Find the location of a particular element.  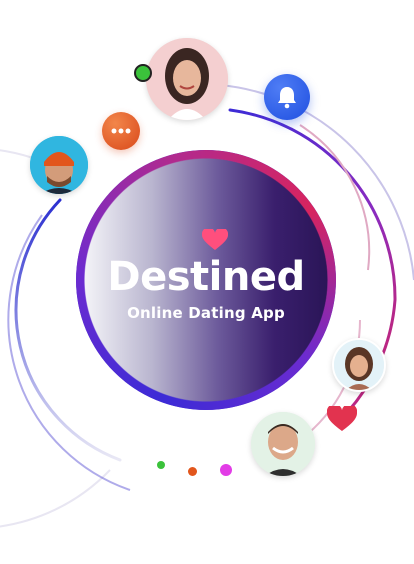

decor-dot-orange is located at coordinates (192, 471).